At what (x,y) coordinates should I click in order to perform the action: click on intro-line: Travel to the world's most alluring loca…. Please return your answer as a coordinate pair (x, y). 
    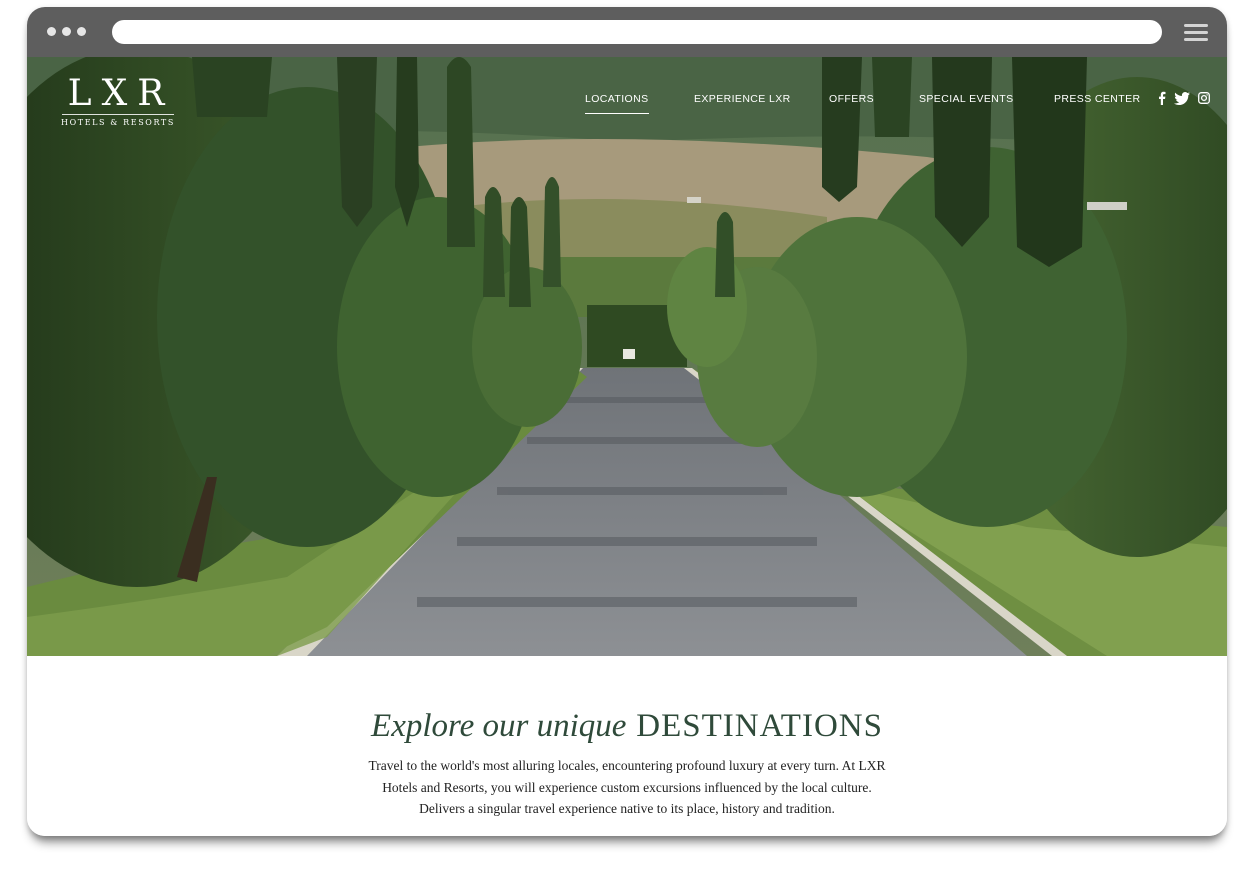
    Looking at the image, I should click on (627, 765).